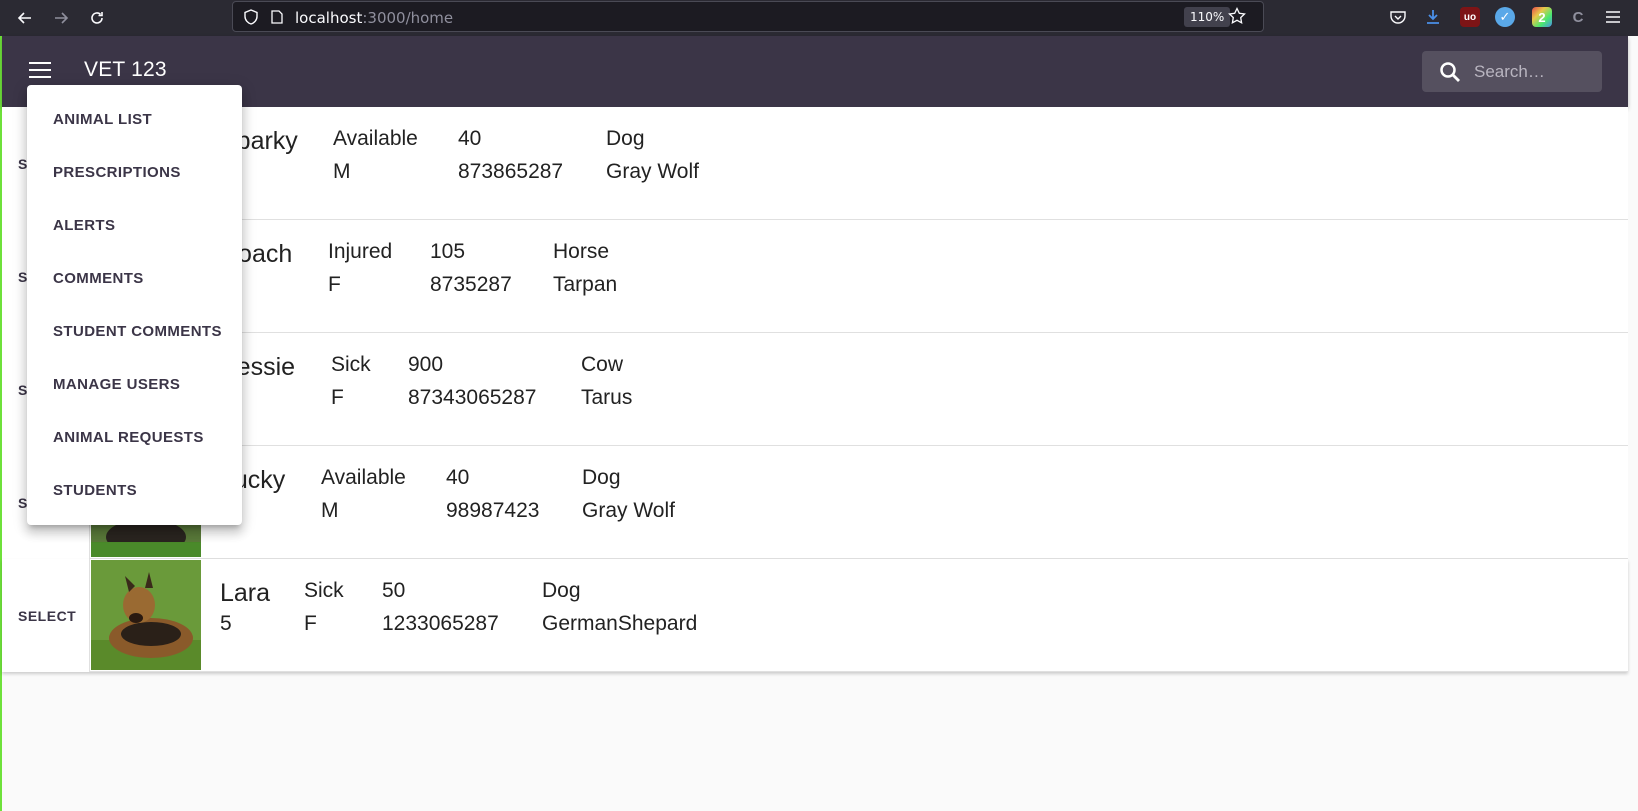 This screenshot has height=811, width=1638. What do you see at coordinates (1534, 71) in the screenshot?
I see `search-input` at bounding box center [1534, 71].